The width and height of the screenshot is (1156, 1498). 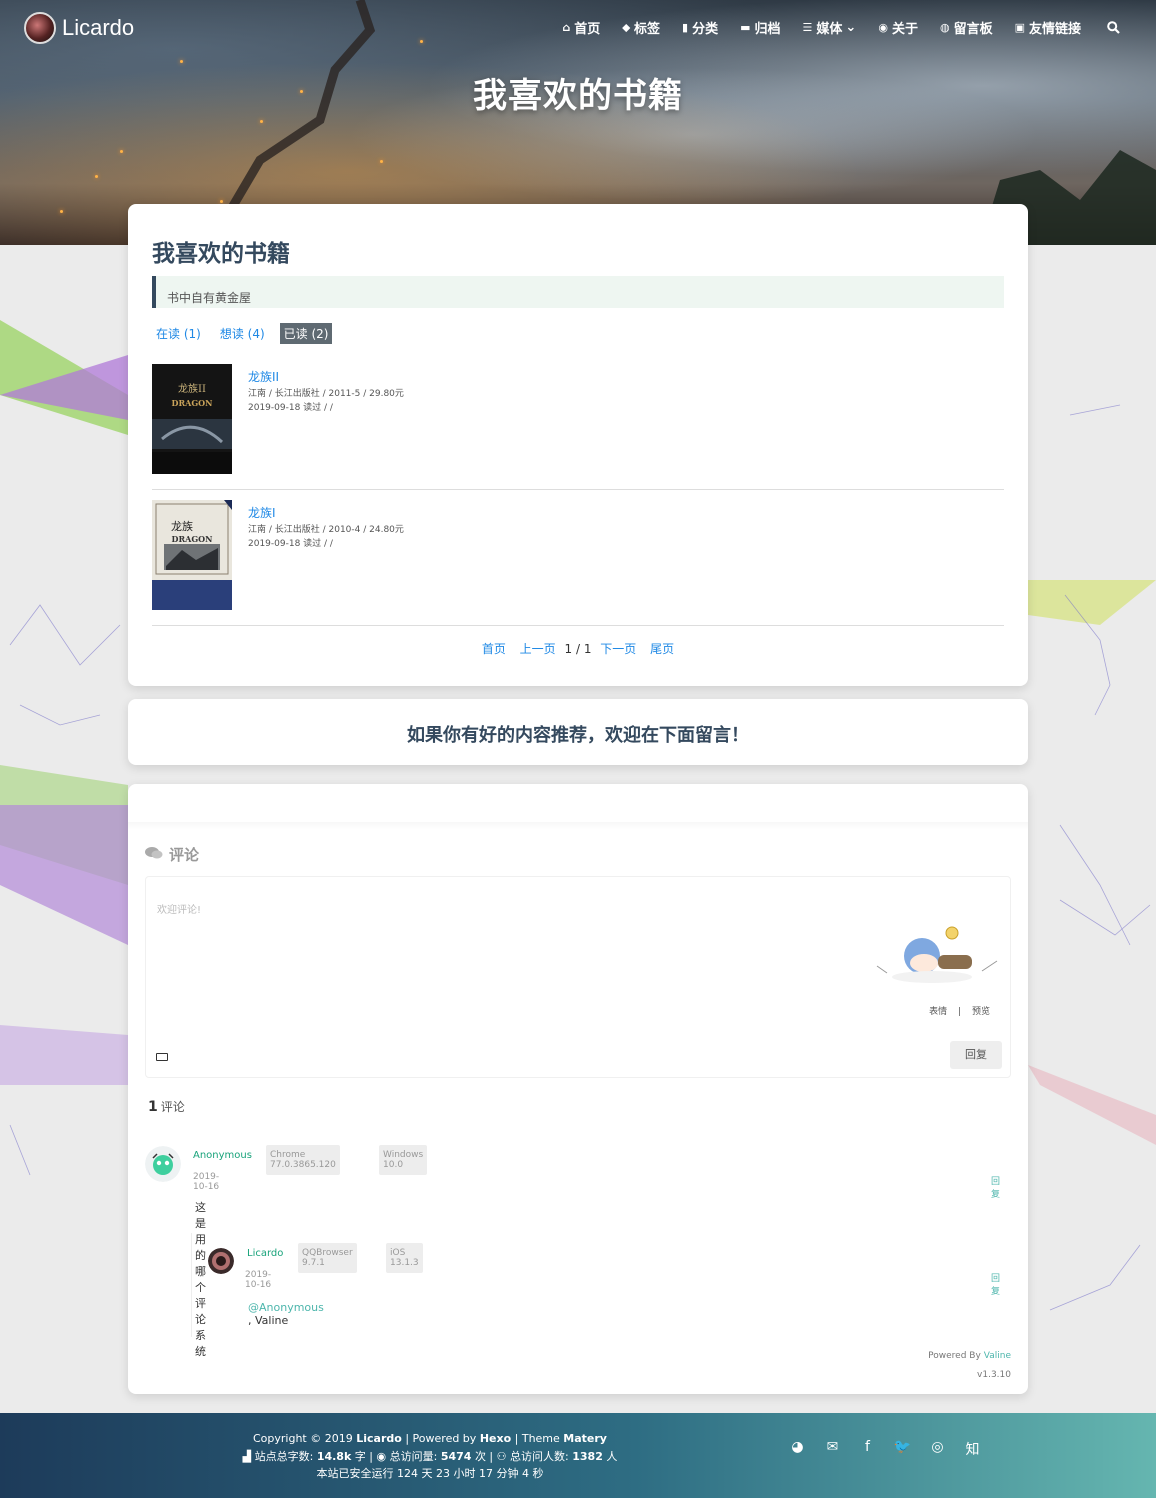 I want to click on nav-guestbook: ◍ 留言板, so click(x=966, y=27).